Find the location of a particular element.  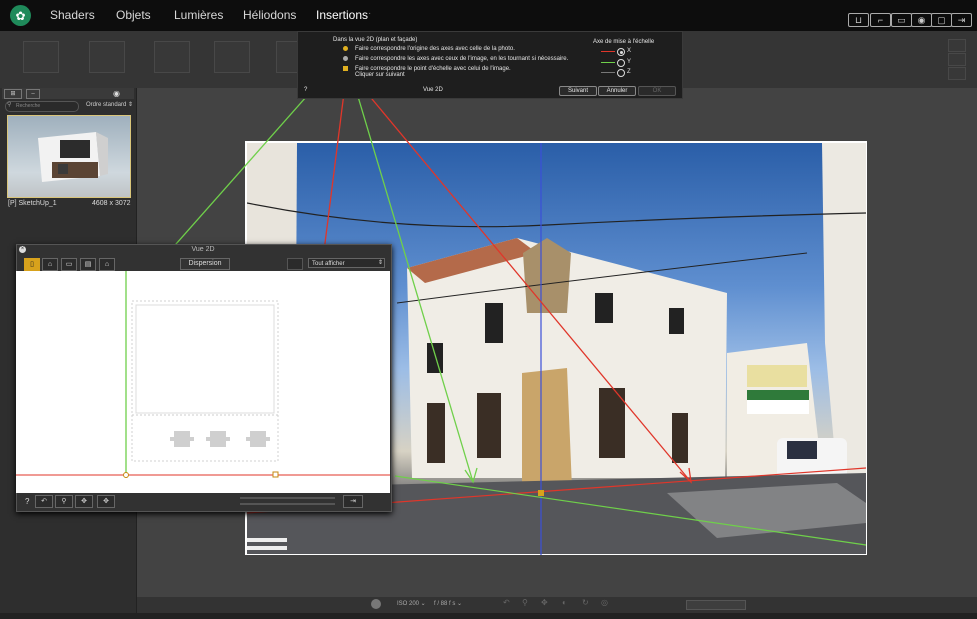

display-select: Tout afficher is located at coordinates (346, 263).